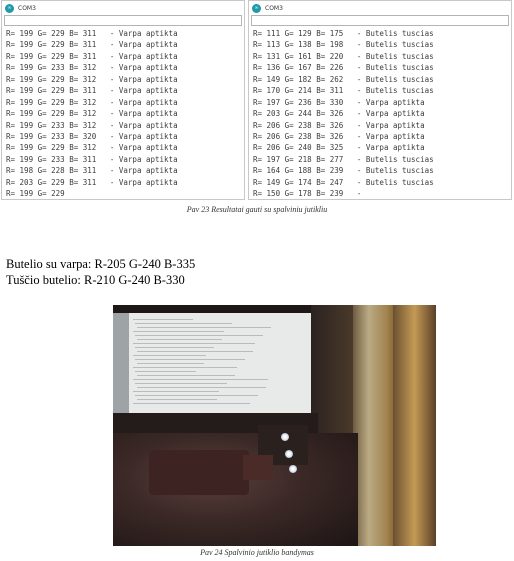 Image resolution: width=514 pixels, height=561 pixels. I want to click on serial-log-line: R= 131 G= 161 B= 220 - Butelis tuscias, so click(343, 56).